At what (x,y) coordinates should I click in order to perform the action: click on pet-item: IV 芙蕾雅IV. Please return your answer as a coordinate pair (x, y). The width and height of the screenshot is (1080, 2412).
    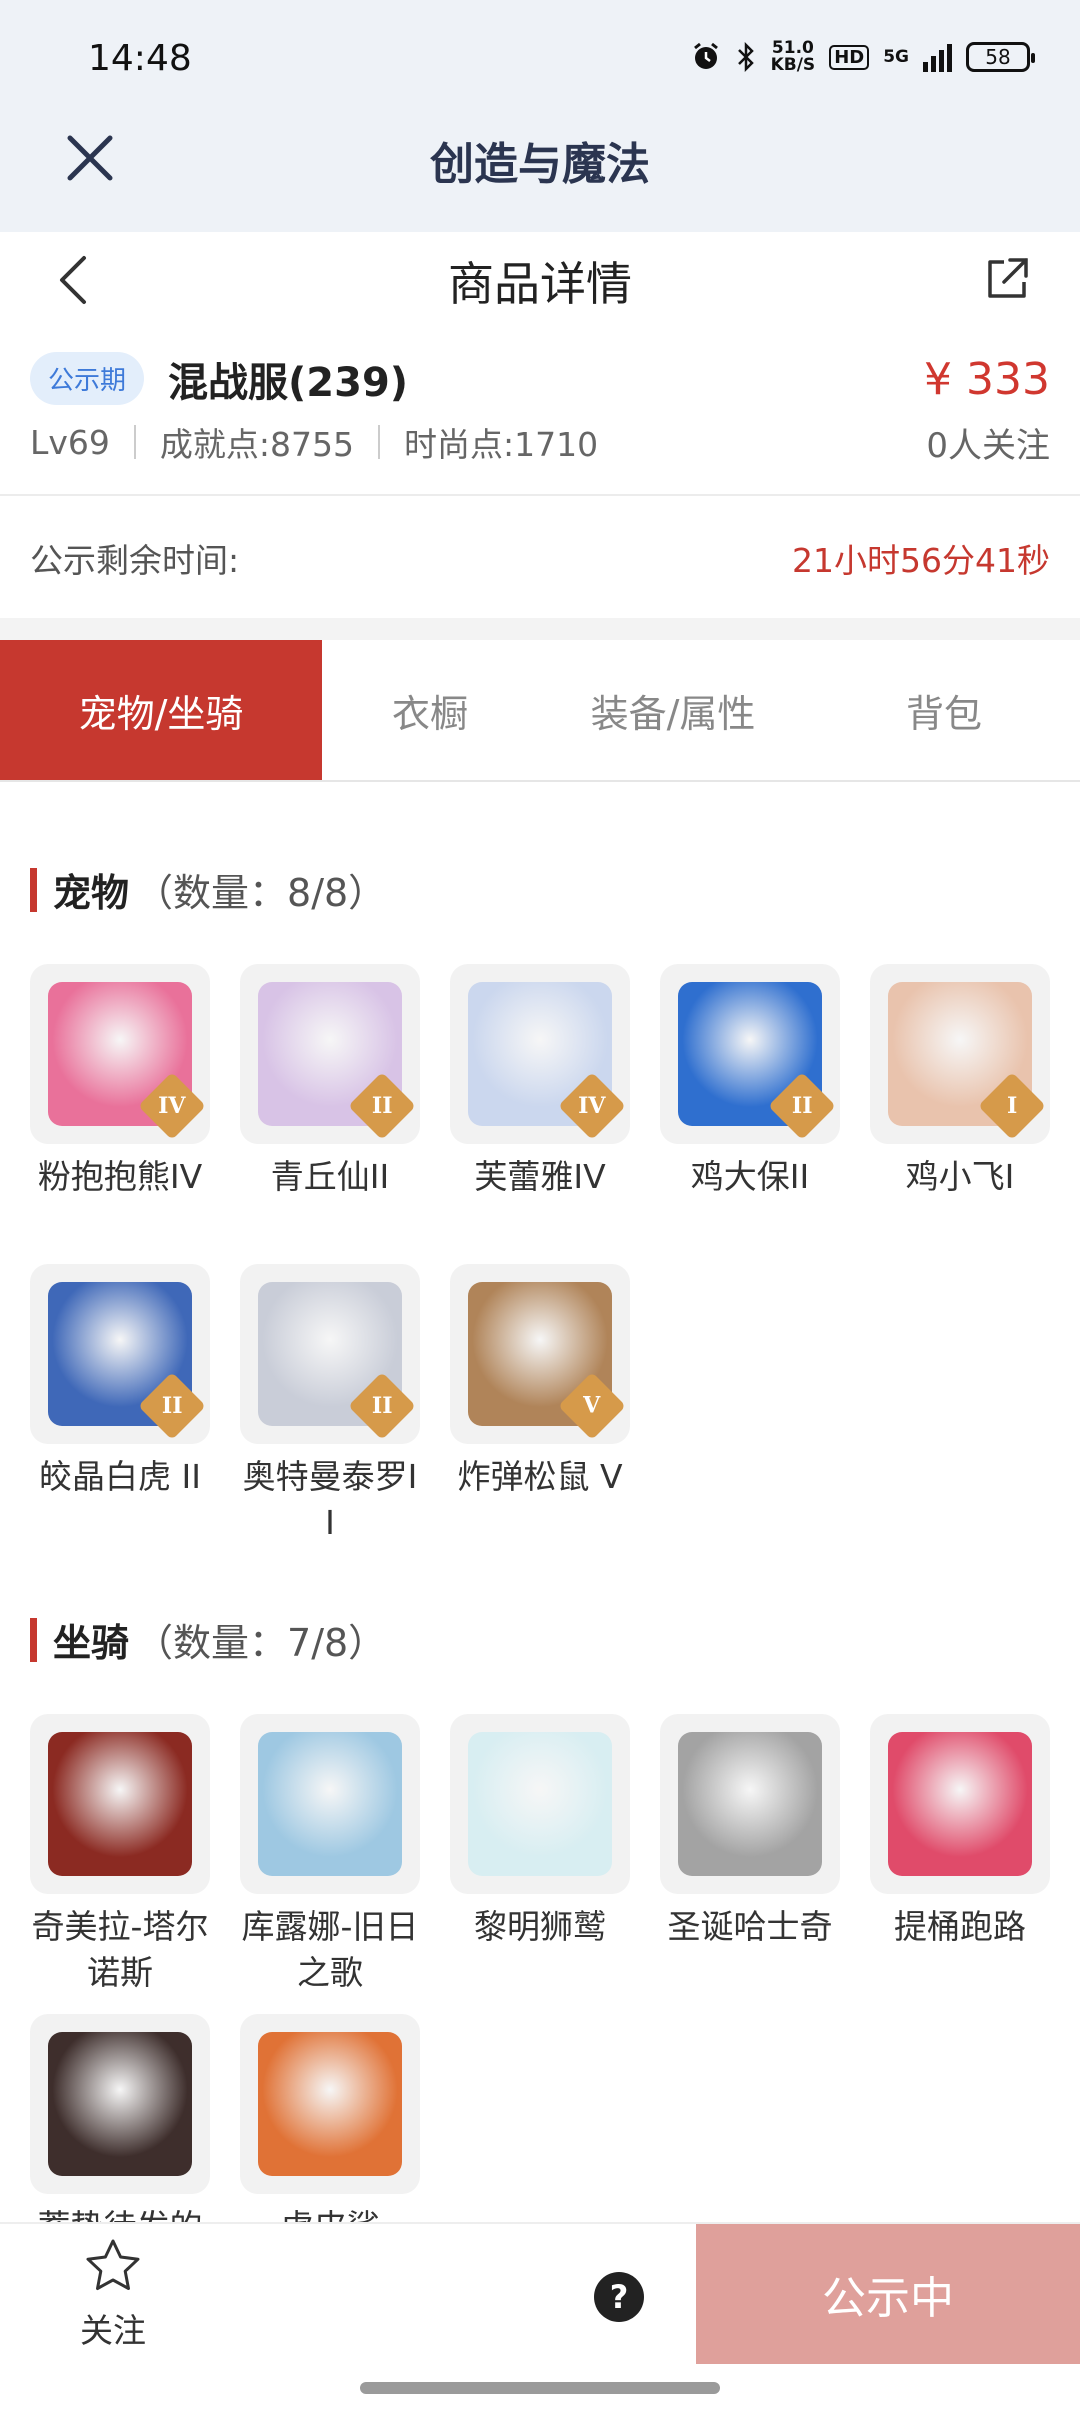
    Looking at the image, I should click on (540, 1114).